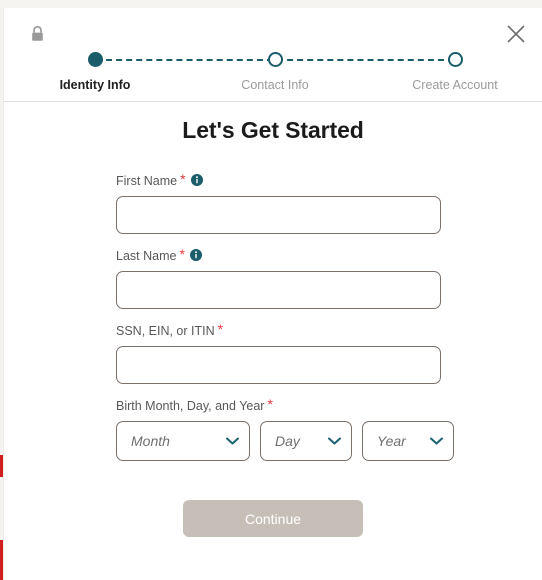  I want to click on field-label-text: First Name, so click(147, 181).